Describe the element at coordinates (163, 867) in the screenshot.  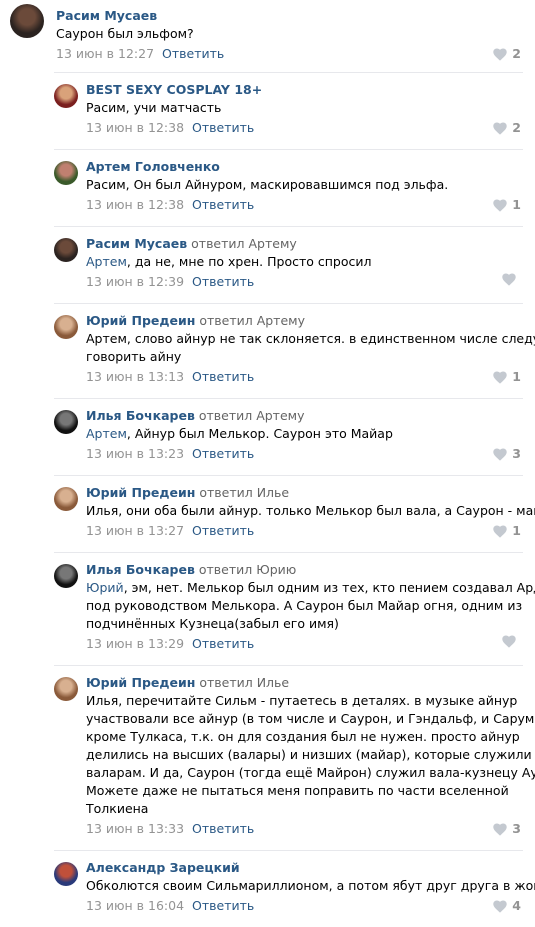
I see `author-name: Александр Зарецкий` at that location.